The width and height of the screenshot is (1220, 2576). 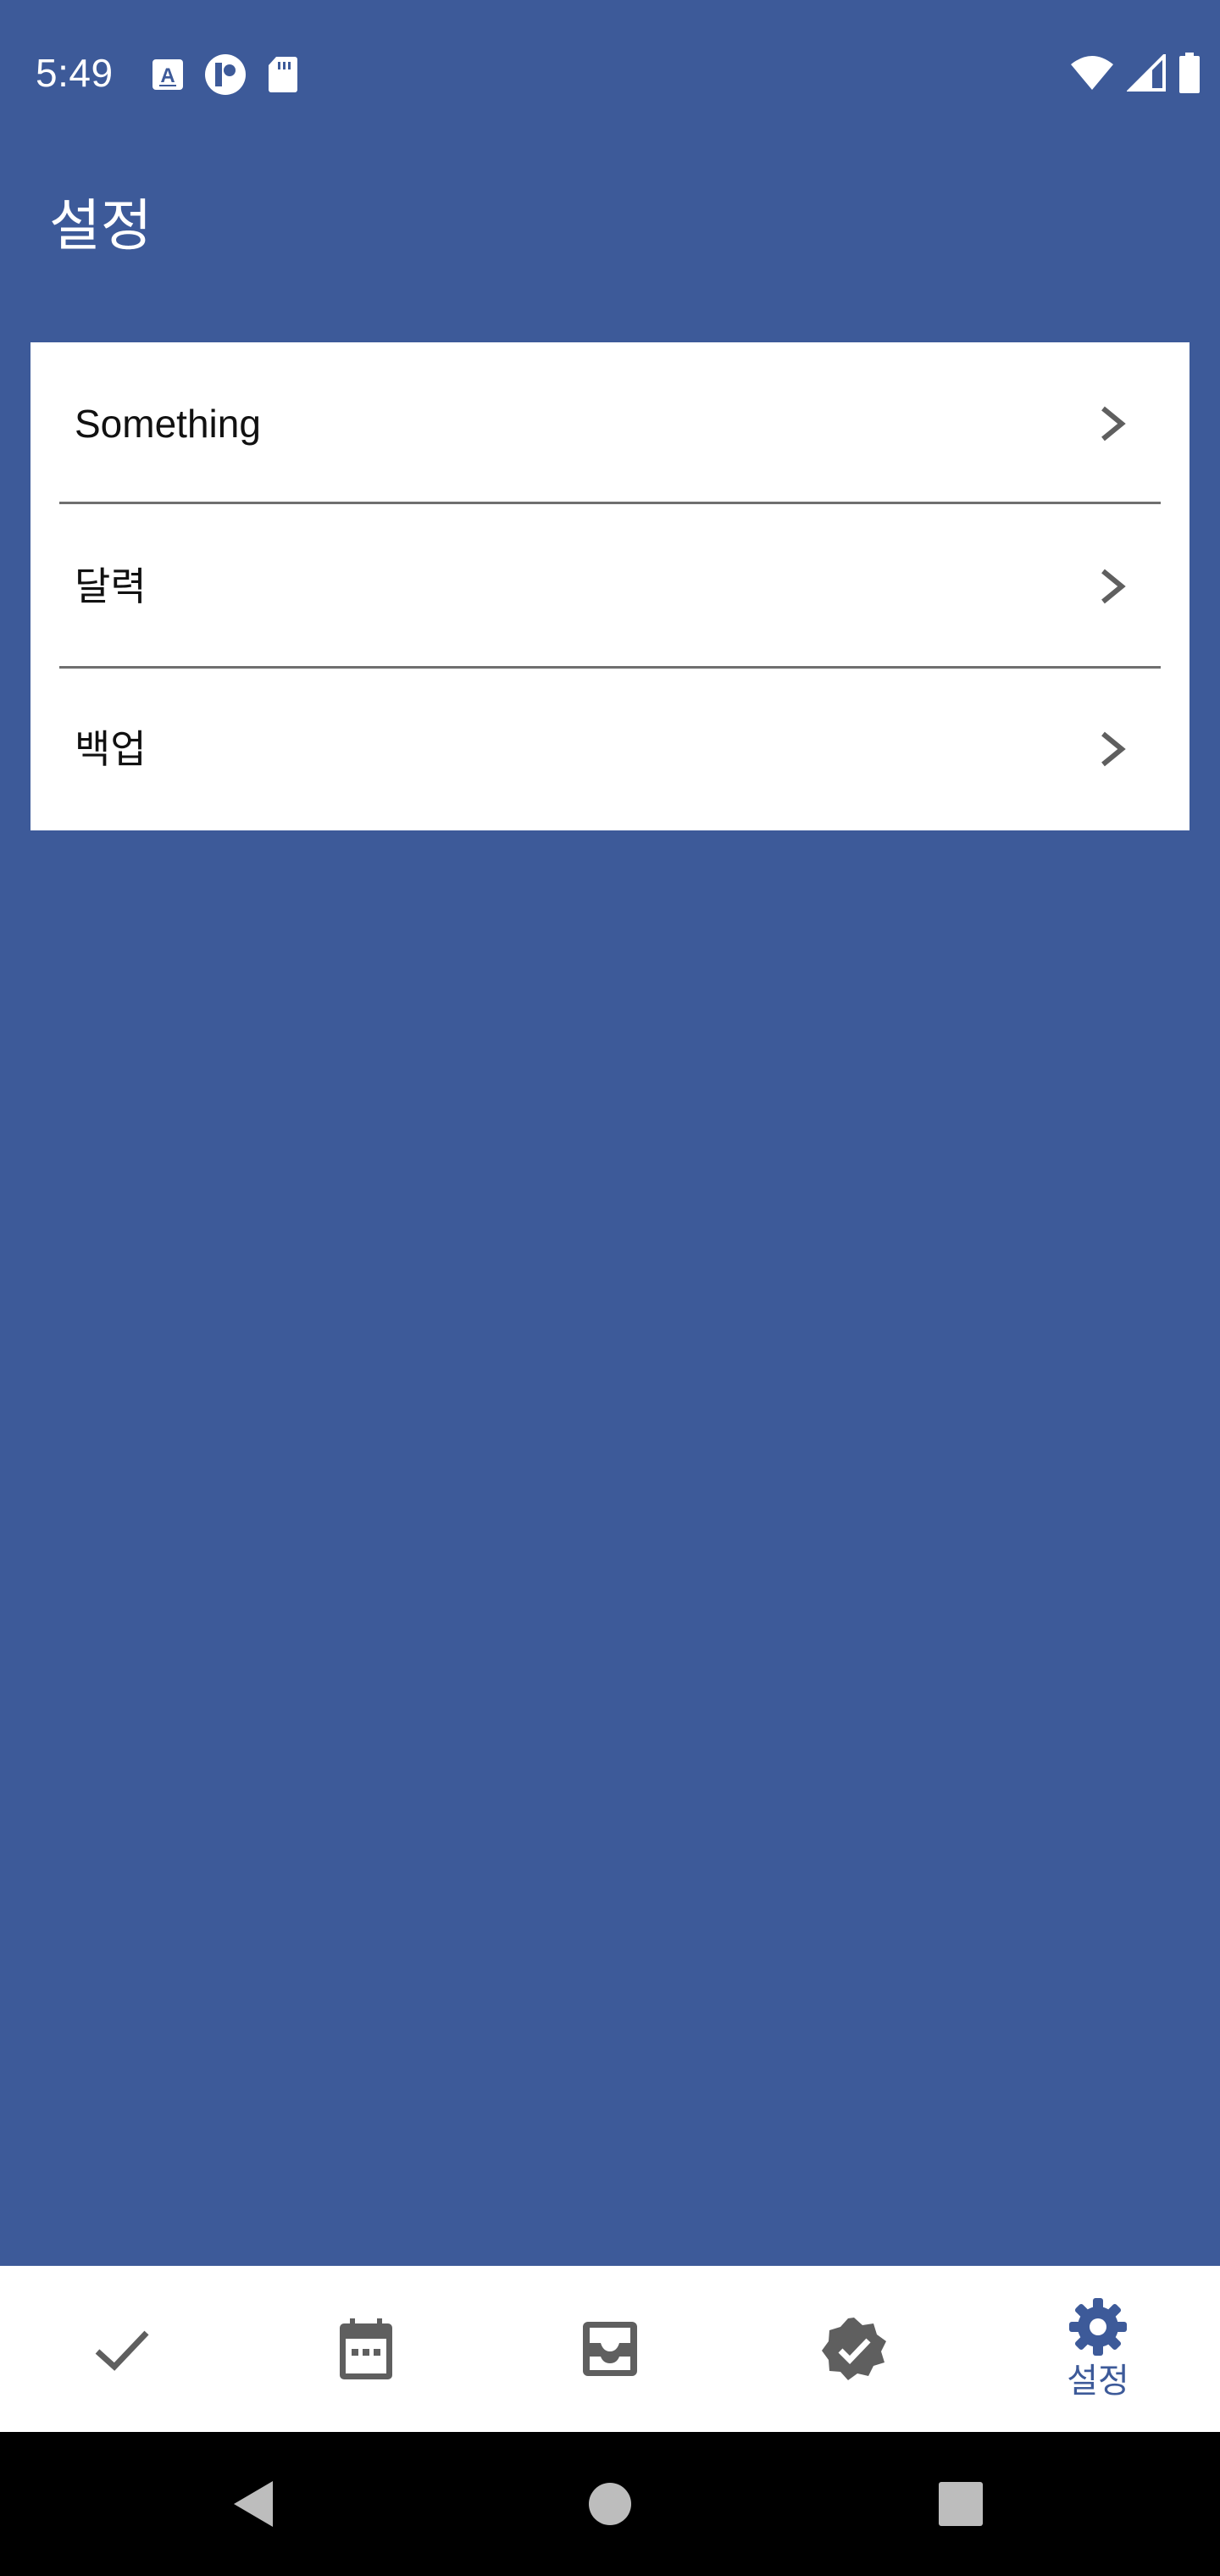 What do you see at coordinates (253, 2504) in the screenshot?
I see `back-icon` at bounding box center [253, 2504].